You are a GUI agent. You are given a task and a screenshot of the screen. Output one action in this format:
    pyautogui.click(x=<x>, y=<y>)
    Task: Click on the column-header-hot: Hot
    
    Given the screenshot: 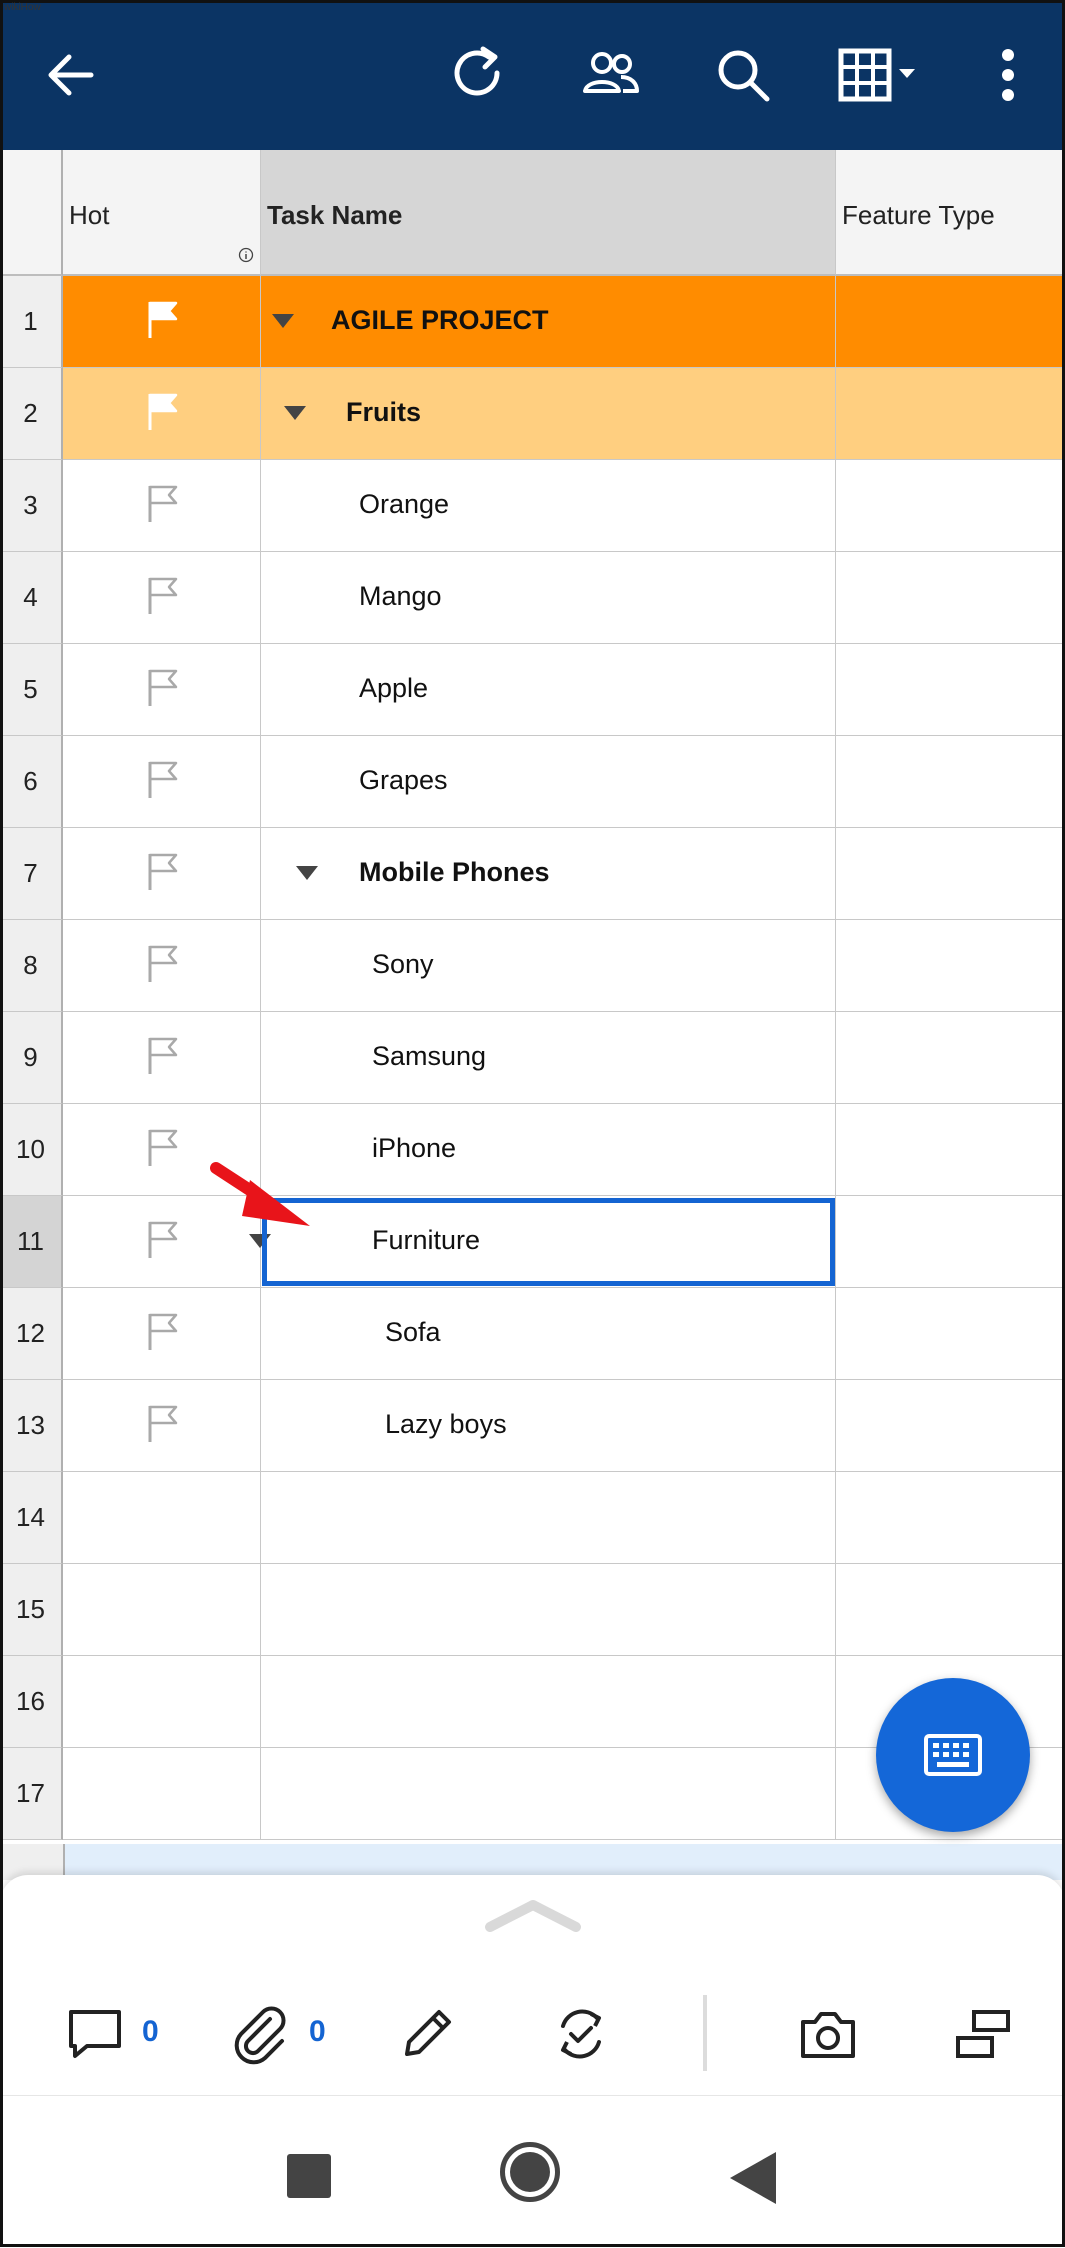 What is the action you would take?
    pyautogui.click(x=162, y=213)
    